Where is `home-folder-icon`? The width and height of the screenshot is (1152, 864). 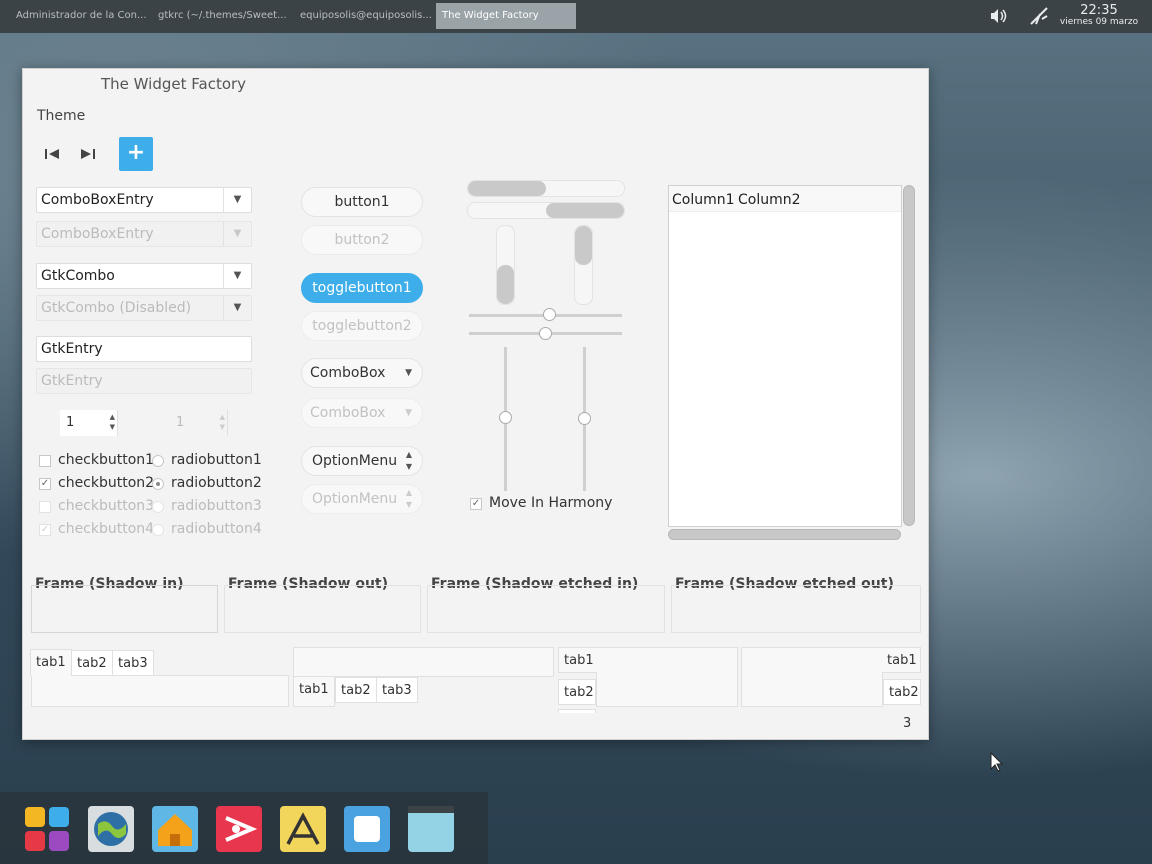
home-folder-icon is located at coordinates (175, 829).